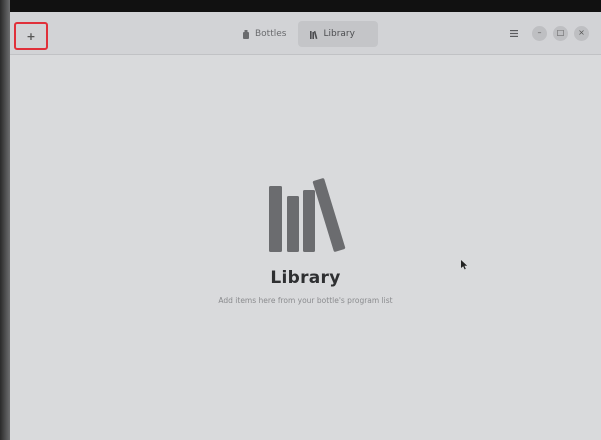  Describe the element at coordinates (306, 215) in the screenshot. I see `library-books-icon` at that location.